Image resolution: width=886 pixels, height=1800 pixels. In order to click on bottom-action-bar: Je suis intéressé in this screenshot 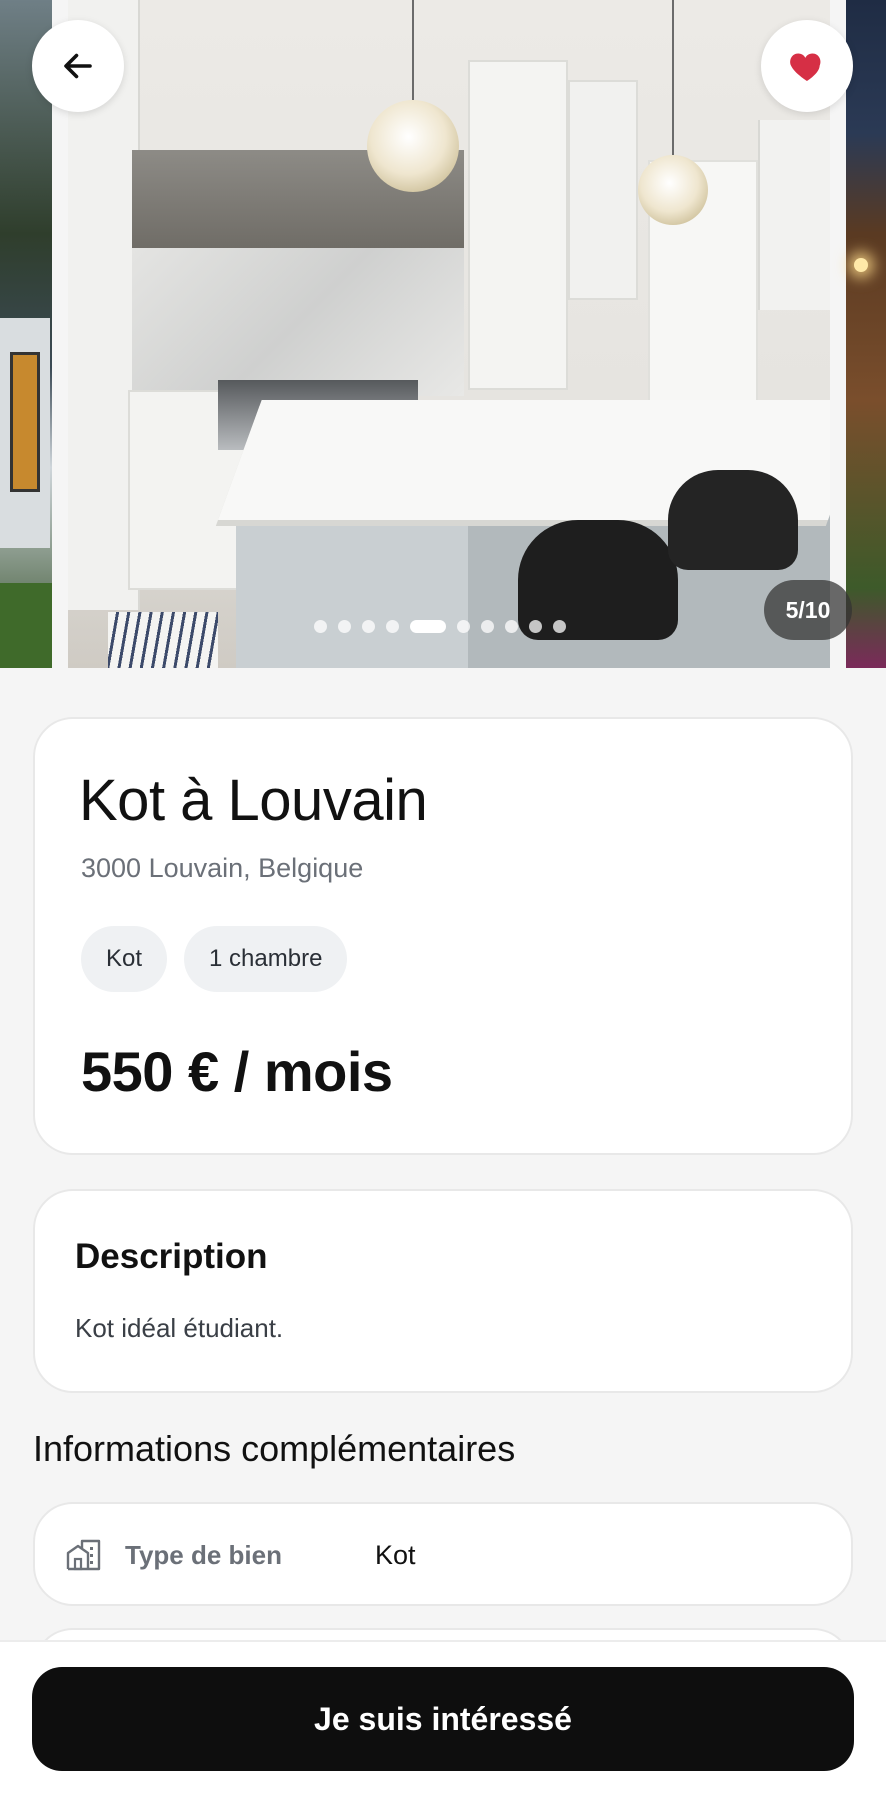, I will do `click(443, 1720)`.